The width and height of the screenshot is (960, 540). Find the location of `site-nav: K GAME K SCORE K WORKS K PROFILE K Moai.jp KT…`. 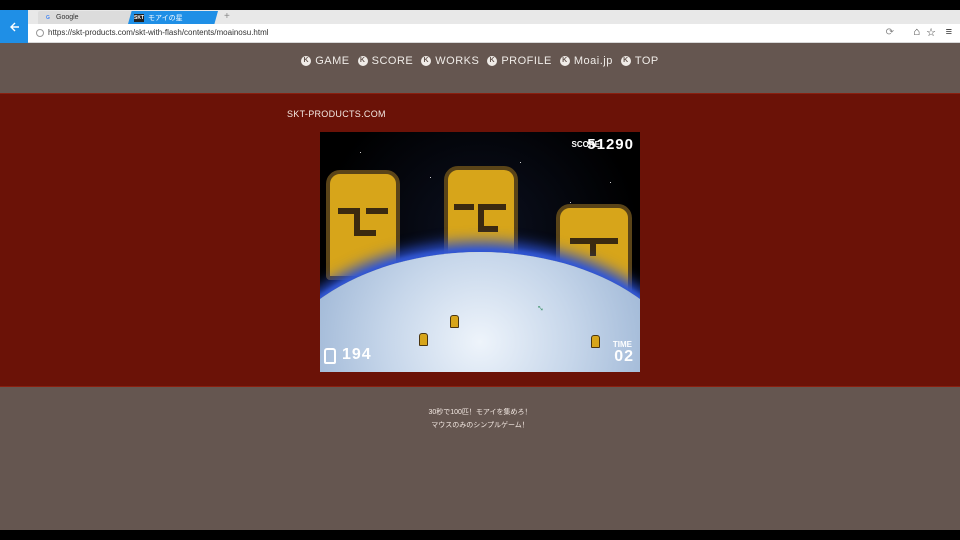

site-nav: K GAME K SCORE K WORKS K PROFILE K Moai.jp KT… is located at coordinates (480, 68).